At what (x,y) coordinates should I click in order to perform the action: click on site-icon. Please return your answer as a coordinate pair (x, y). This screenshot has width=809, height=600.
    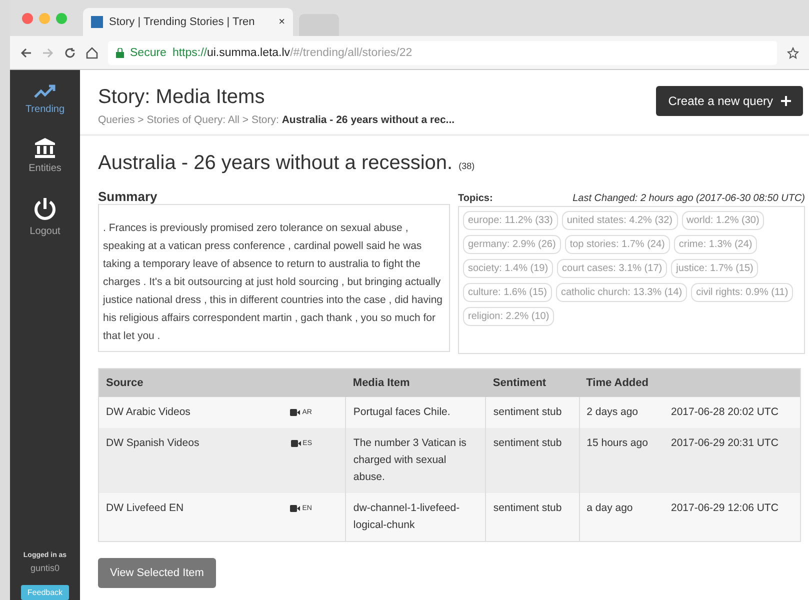
    Looking at the image, I should click on (97, 22).